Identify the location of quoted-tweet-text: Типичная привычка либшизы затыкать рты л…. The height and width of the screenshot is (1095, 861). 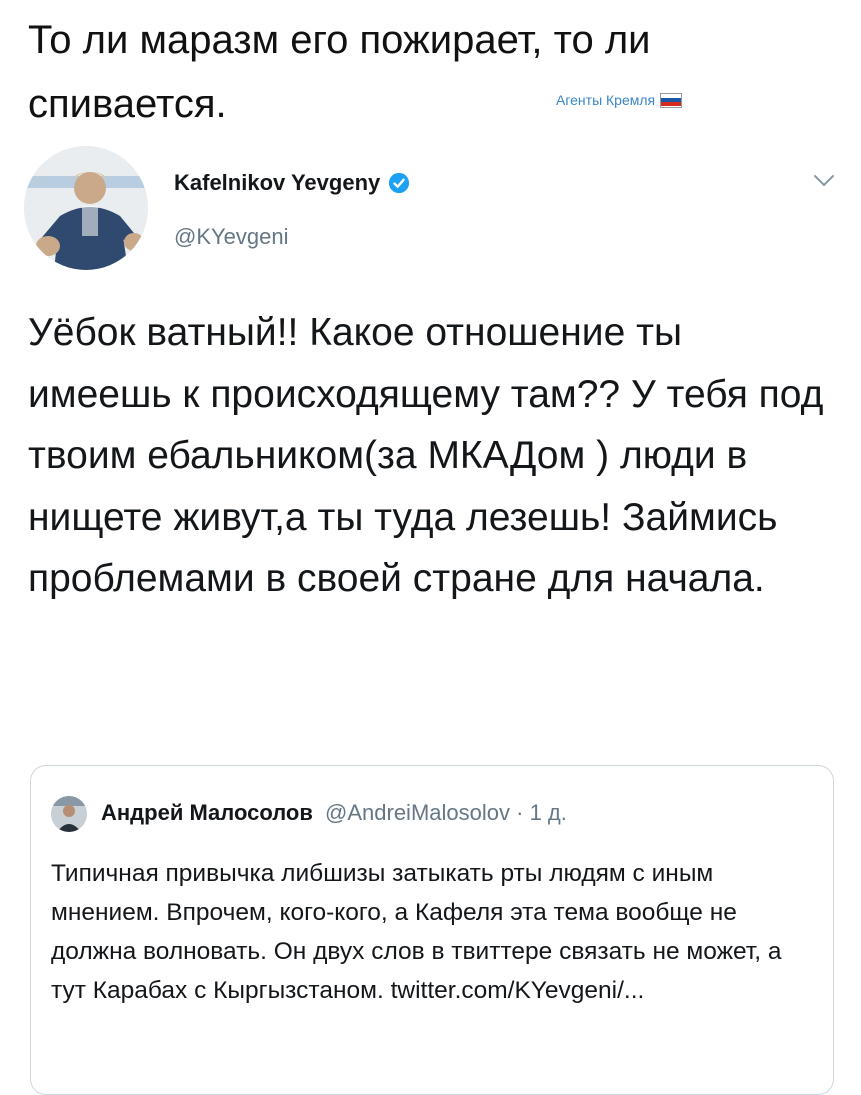
(416, 932).